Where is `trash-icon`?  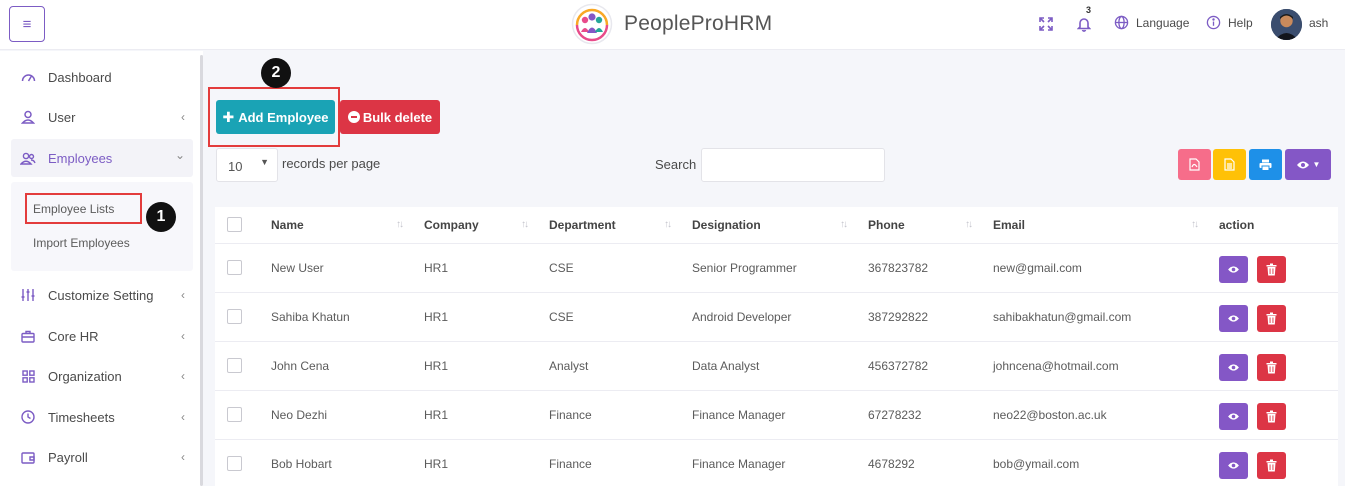 trash-icon is located at coordinates (1271, 318).